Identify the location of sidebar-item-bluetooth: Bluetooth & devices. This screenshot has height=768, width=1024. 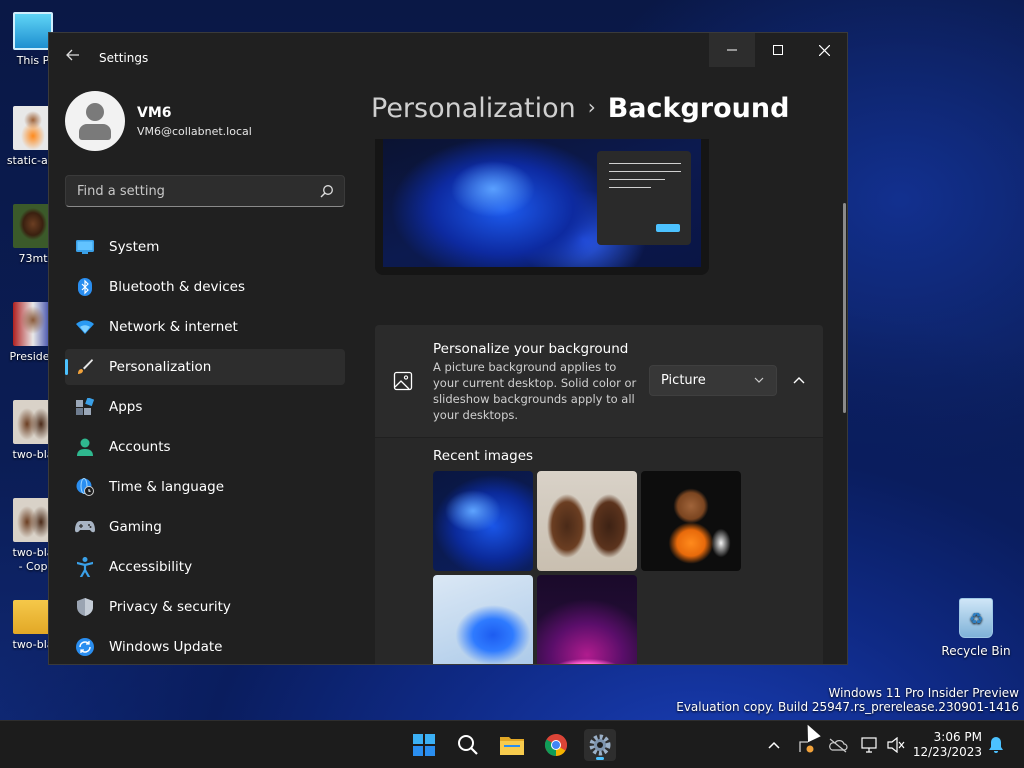
(205, 287).